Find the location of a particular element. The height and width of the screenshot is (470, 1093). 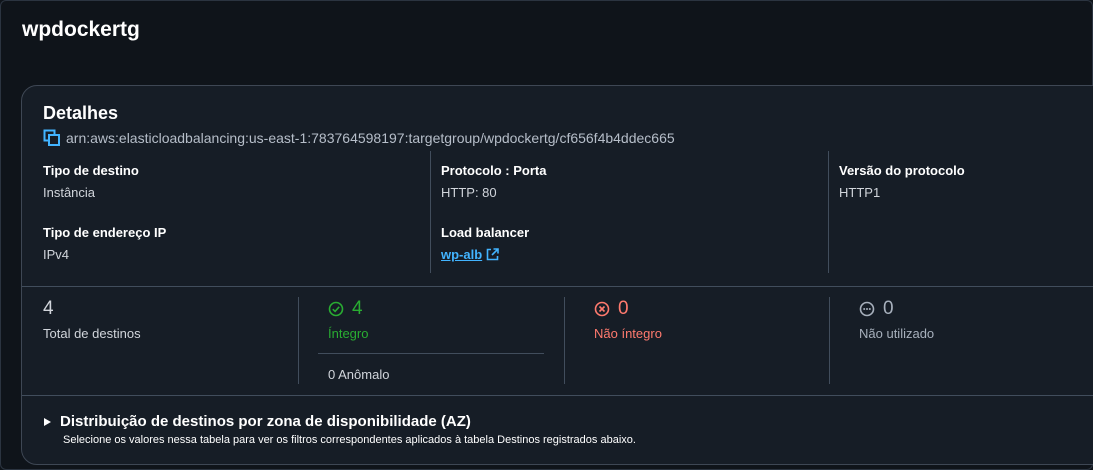

ellipsis-circle-icon is located at coordinates (867, 309).